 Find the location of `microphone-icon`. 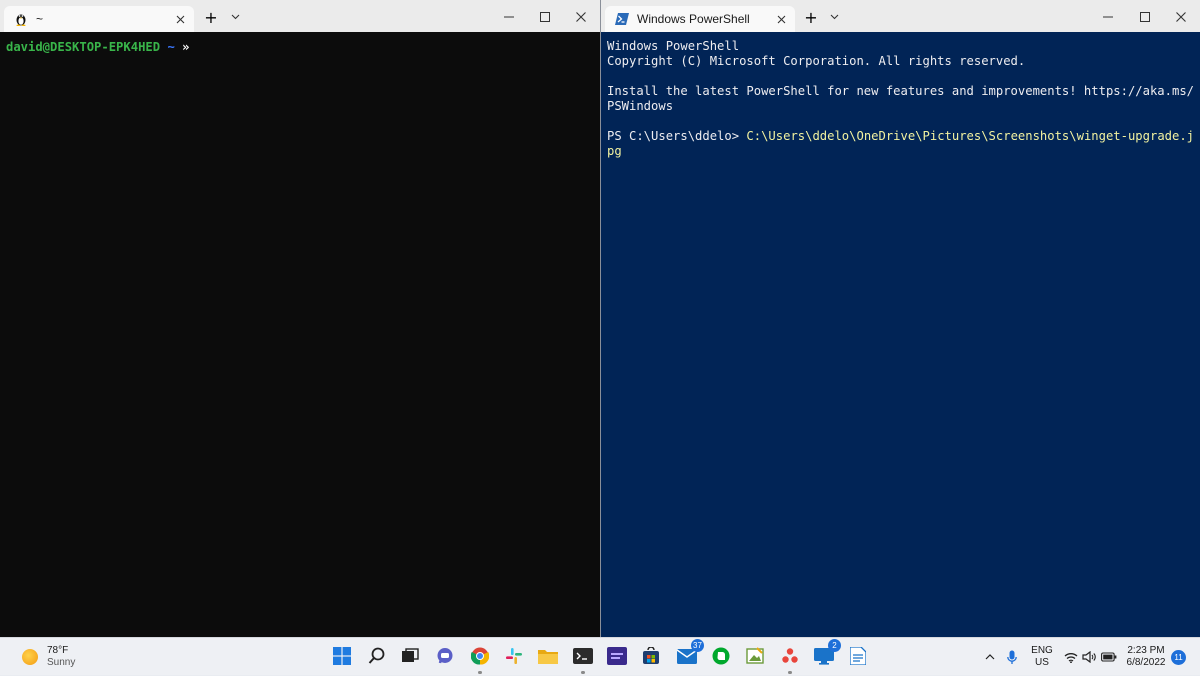

microphone-icon is located at coordinates (1012, 657).